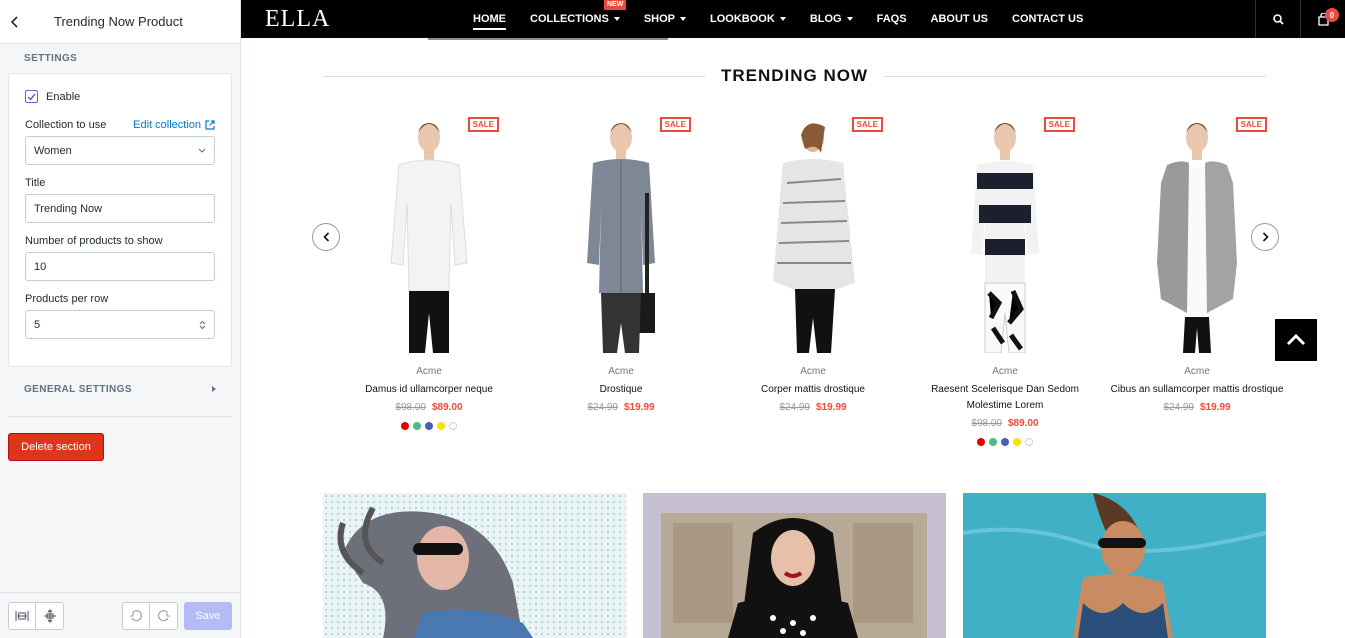 The image size is (1345, 638). Describe the element at coordinates (15, 22) in the screenshot. I see `back-button` at that location.